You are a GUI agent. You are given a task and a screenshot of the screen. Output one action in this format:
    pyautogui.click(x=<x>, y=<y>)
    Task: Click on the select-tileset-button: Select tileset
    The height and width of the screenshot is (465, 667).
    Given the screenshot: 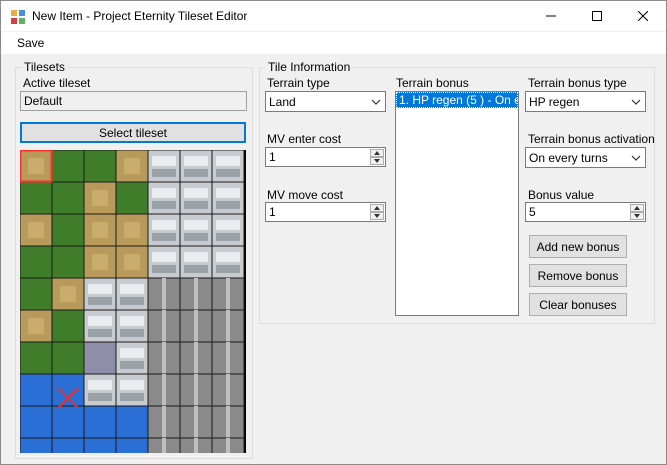 What is the action you would take?
    pyautogui.click(x=133, y=132)
    